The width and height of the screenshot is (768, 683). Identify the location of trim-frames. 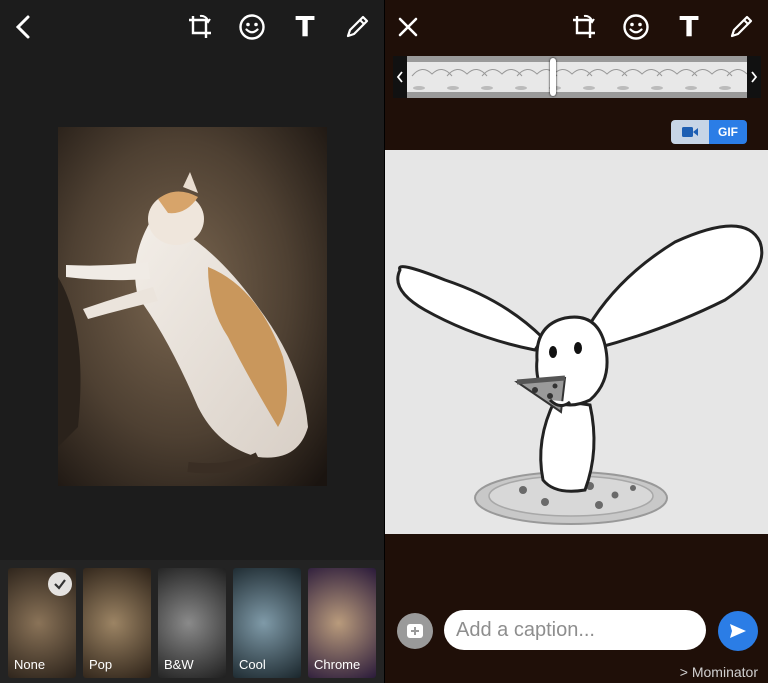
(577, 77).